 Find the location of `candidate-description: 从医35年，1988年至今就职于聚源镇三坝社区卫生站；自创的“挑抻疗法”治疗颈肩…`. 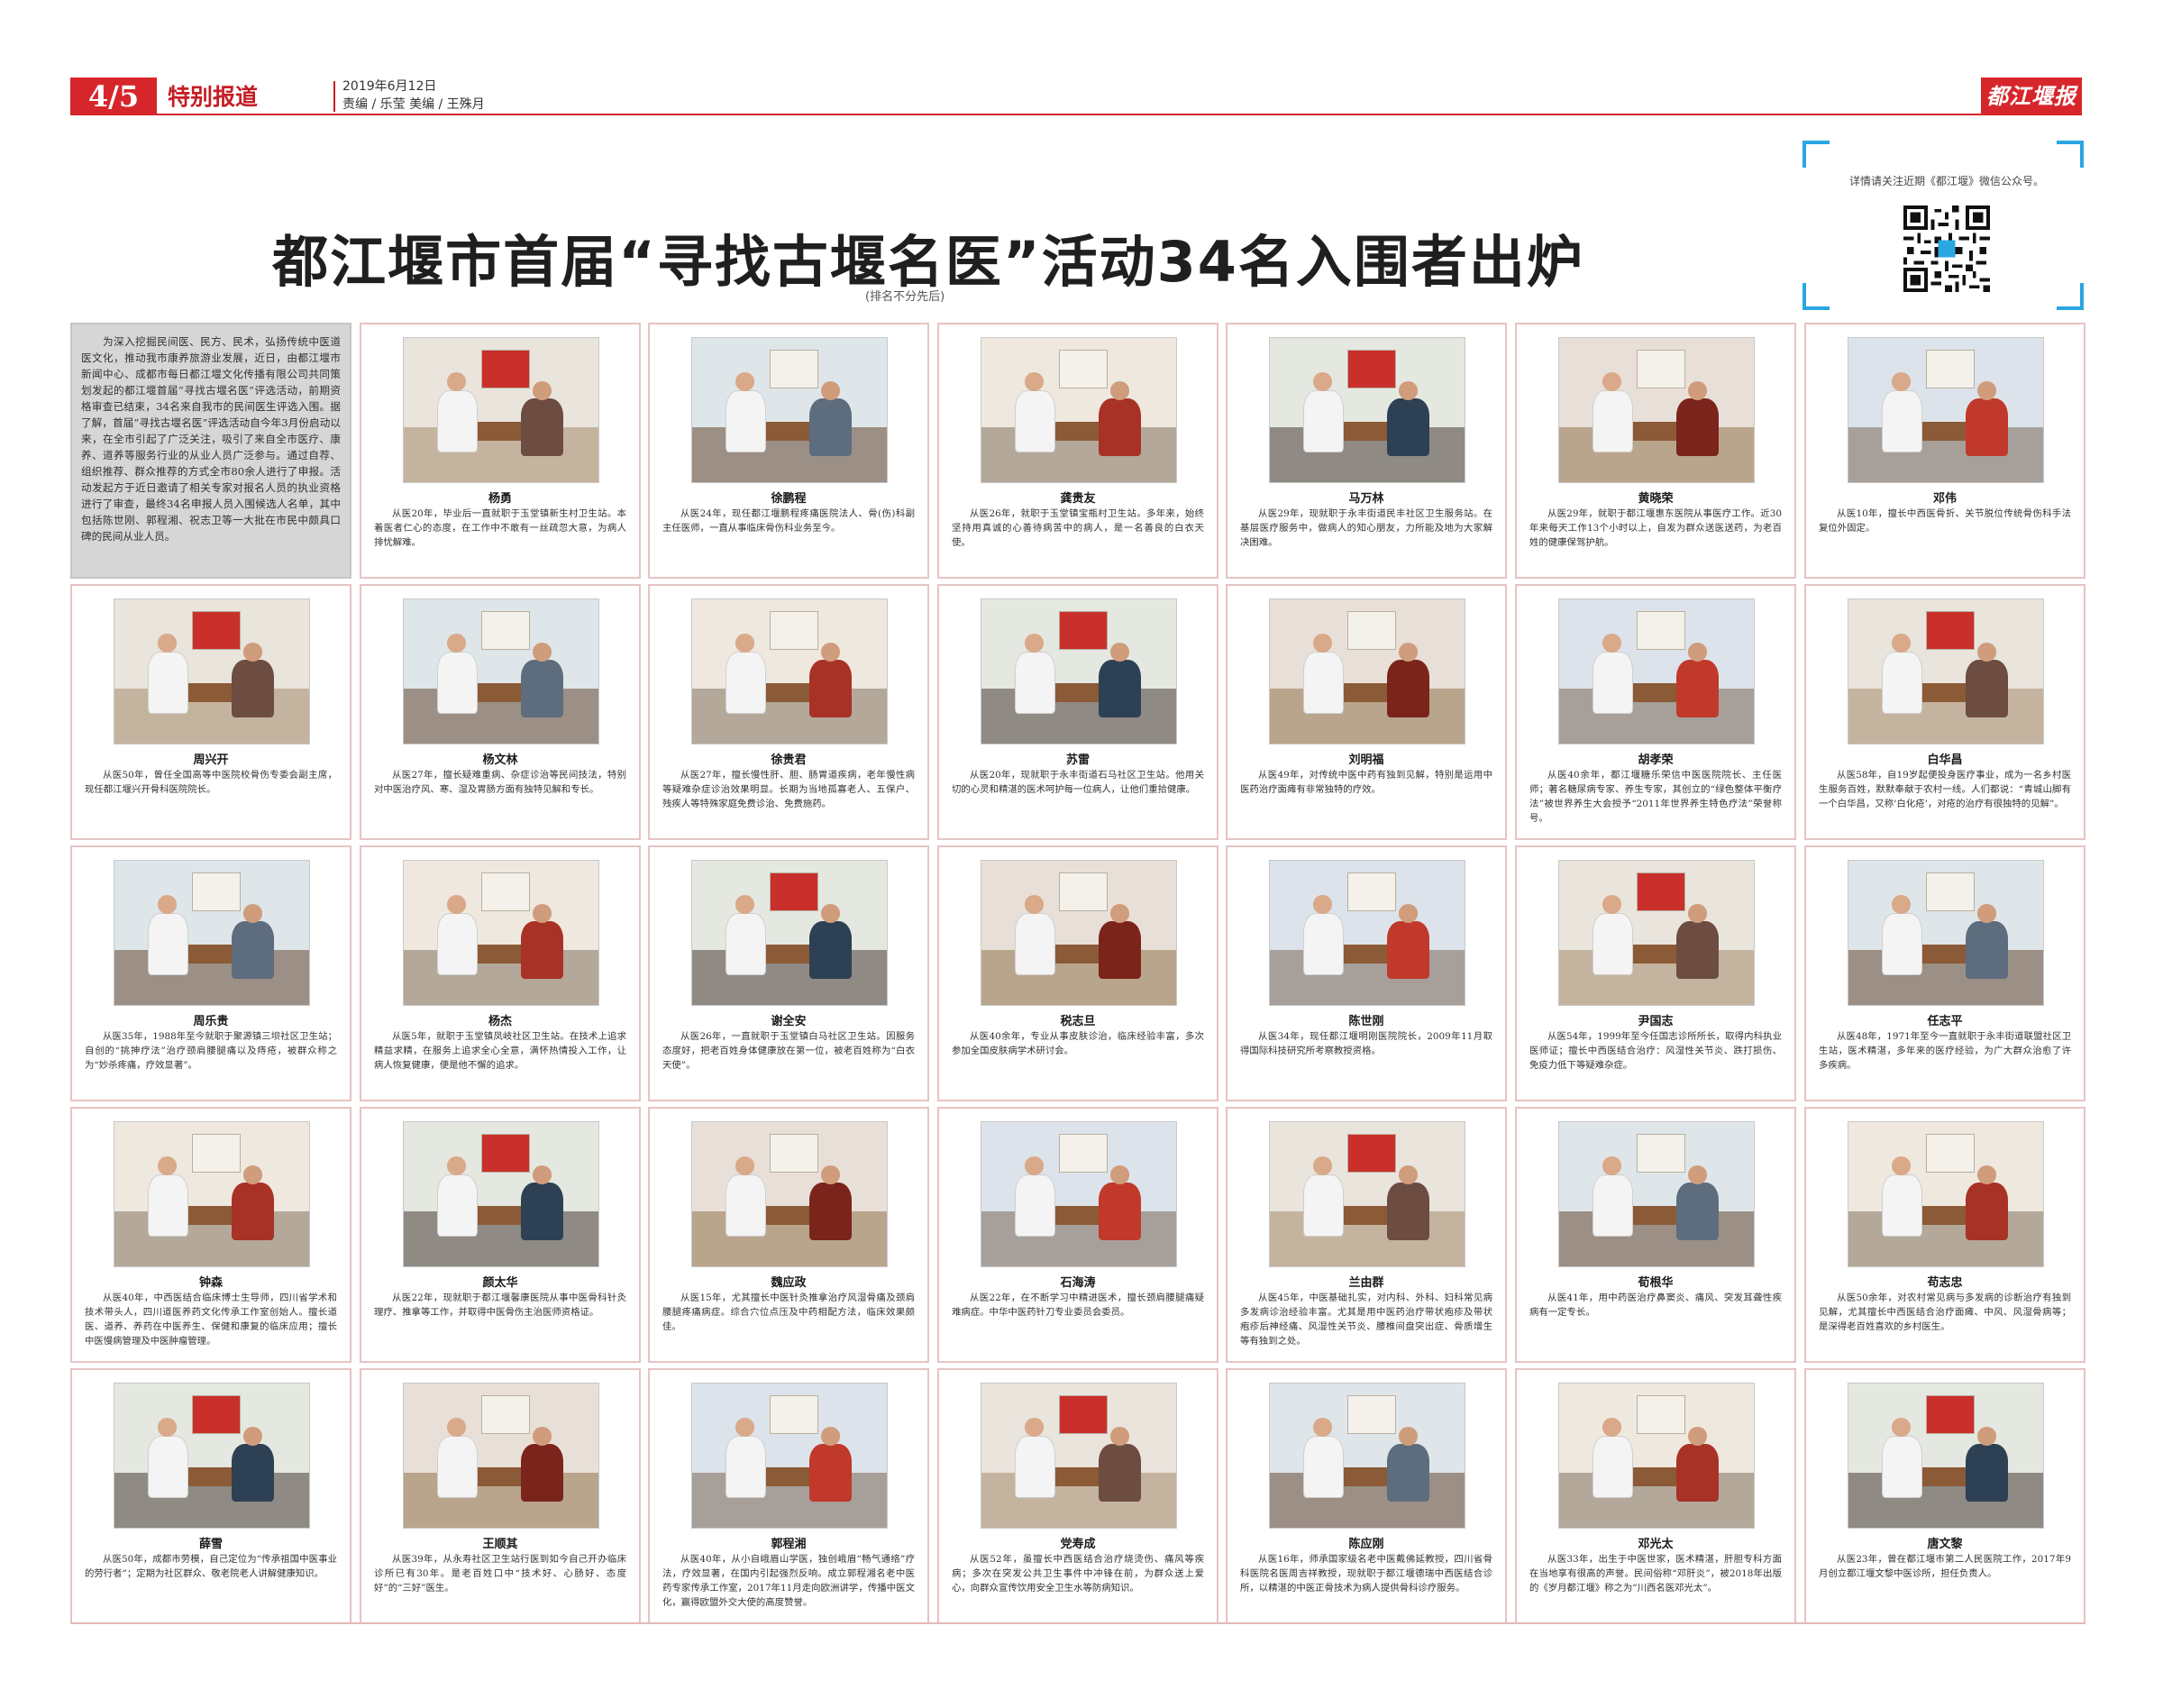

candidate-description: 从医35年，1988年至今就职于聚源镇三坝社区卫生站；自创的“挑抻疗法”治疗颈肩… is located at coordinates (211, 1051).